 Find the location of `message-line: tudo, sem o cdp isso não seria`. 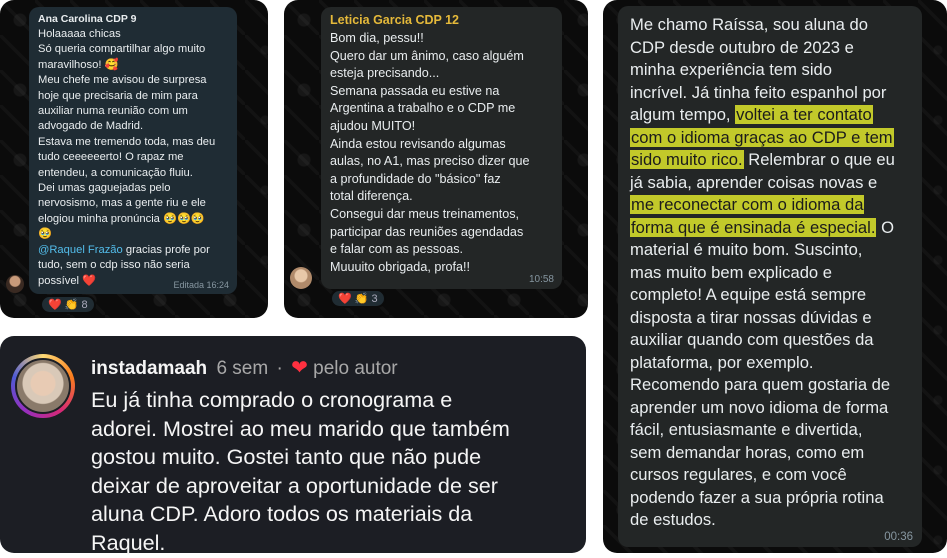

message-line: tudo, sem o cdp isso não seria is located at coordinates (114, 265).